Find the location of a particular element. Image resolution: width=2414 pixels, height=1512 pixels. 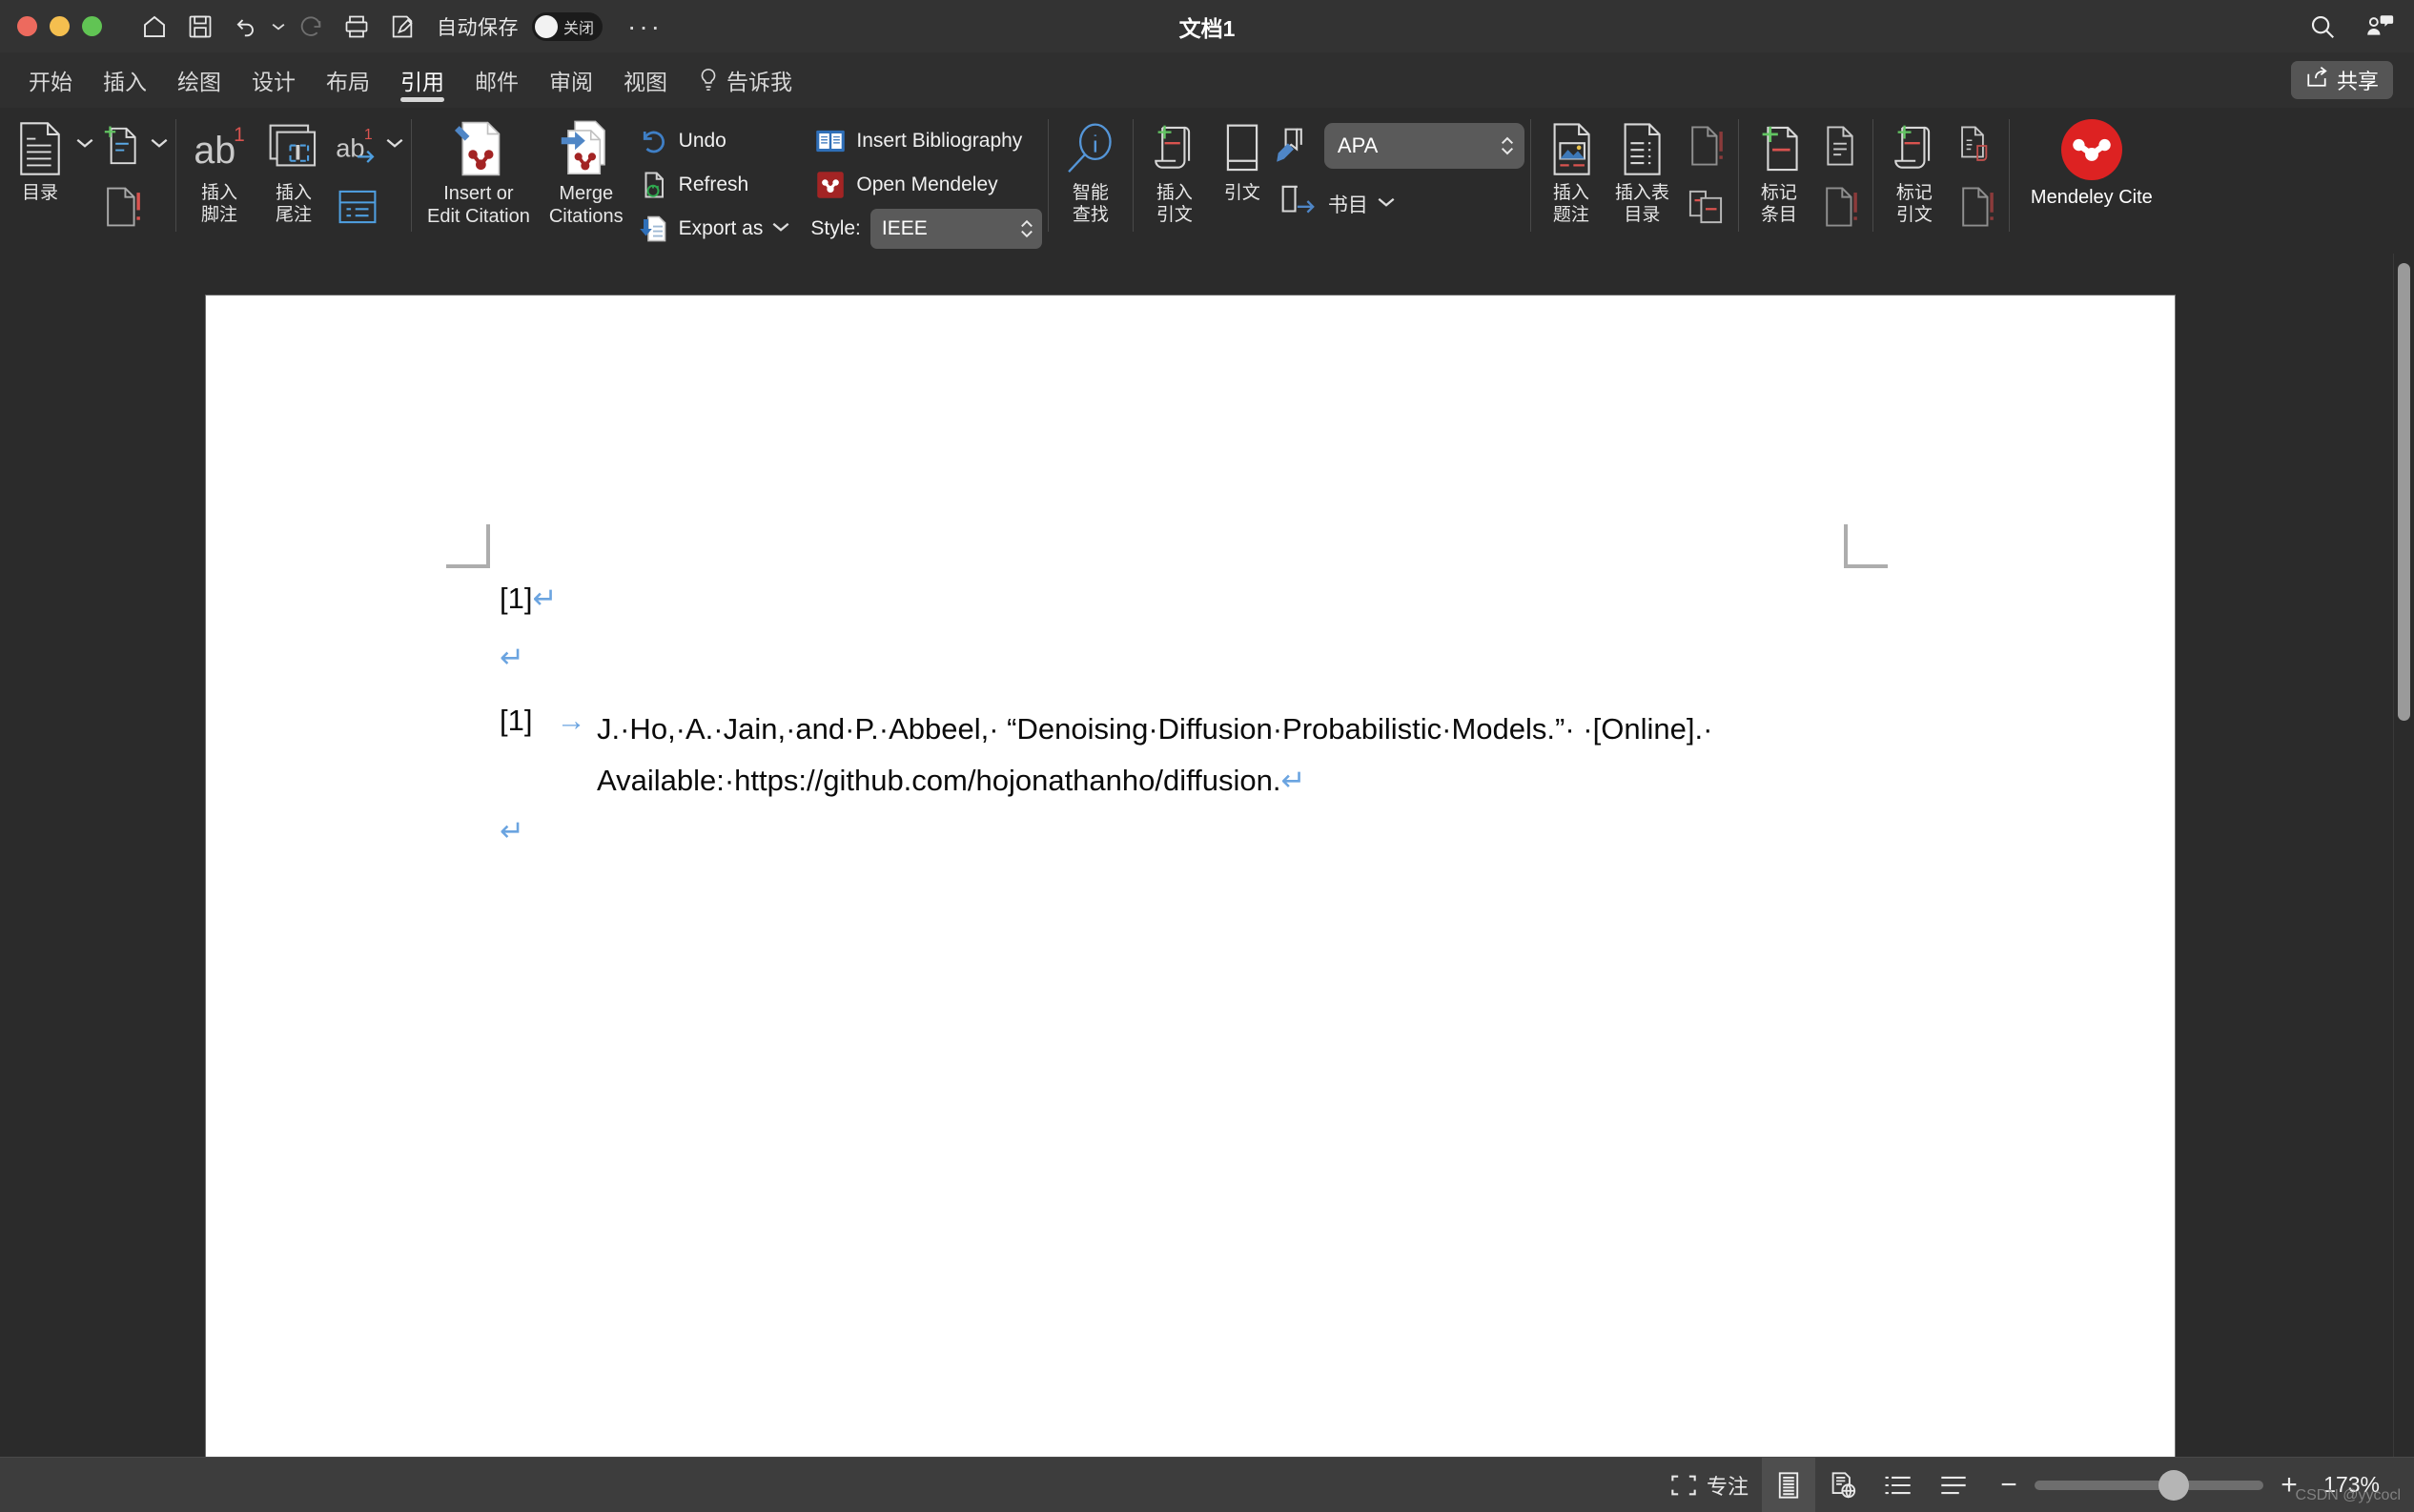

insert-or-edit-citation-button: Insert or Edit Citation is located at coordinates (479, 168).